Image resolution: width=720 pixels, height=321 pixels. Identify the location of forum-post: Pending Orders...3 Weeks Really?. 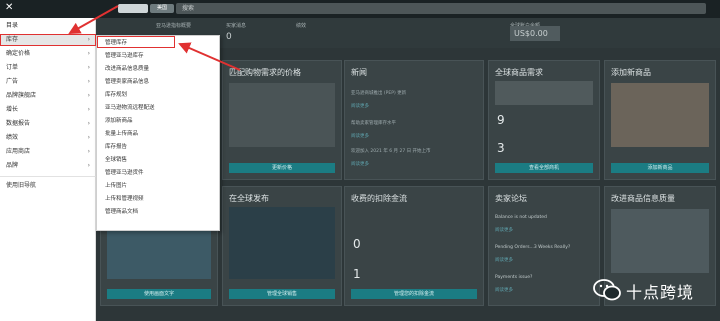
(544, 248).